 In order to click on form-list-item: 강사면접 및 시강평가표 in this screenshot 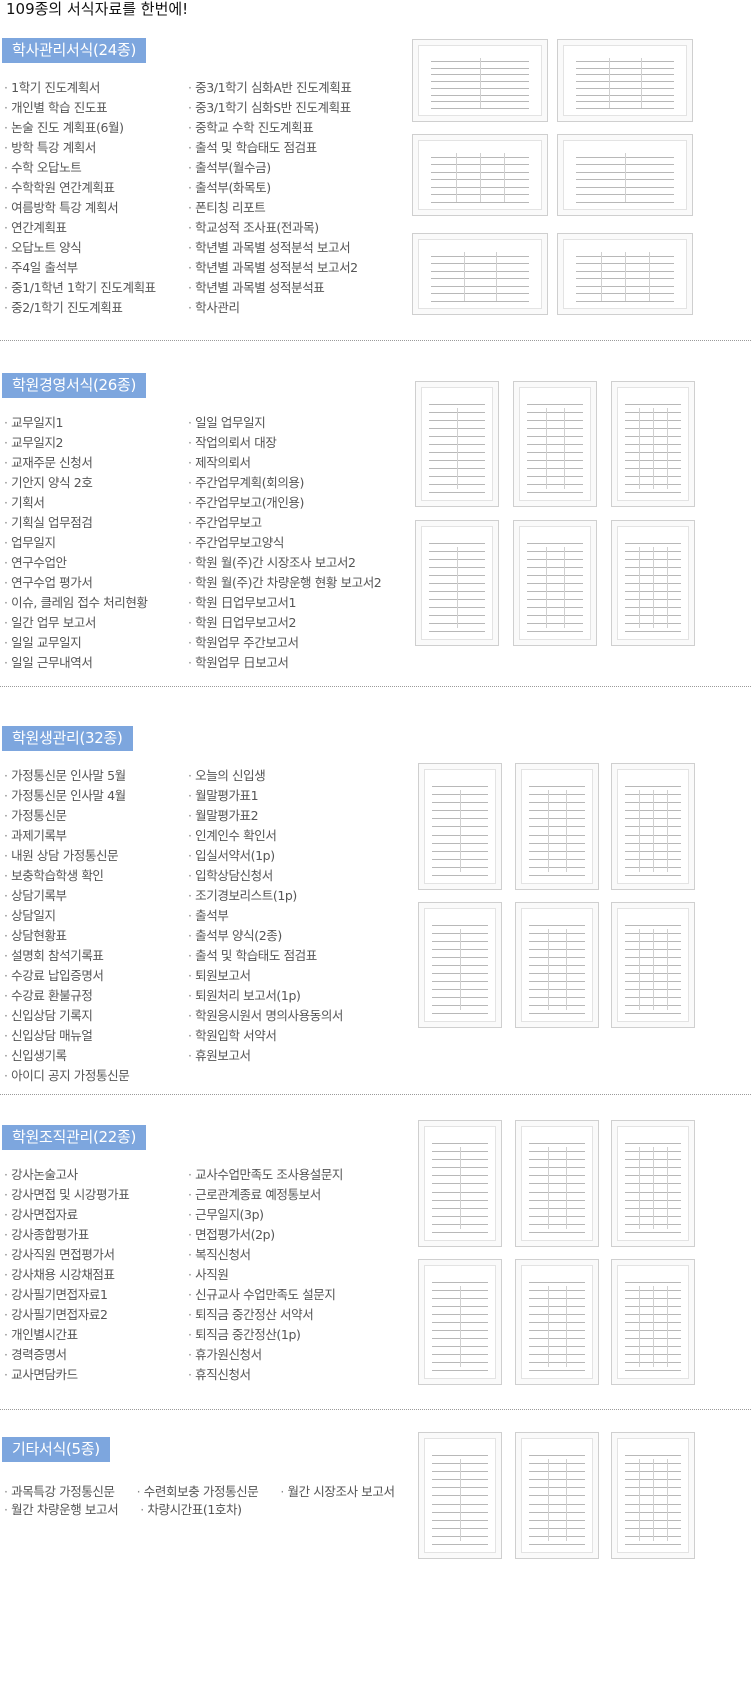, I will do `click(67, 1195)`.